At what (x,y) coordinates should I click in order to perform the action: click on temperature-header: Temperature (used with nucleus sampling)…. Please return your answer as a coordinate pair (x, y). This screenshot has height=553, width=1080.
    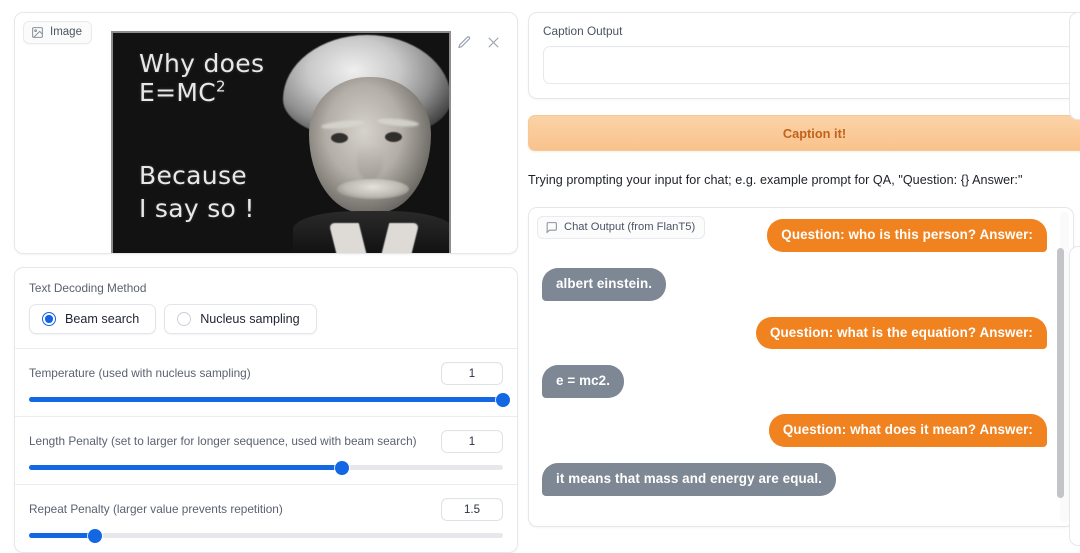
    Looking at the image, I should click on (266, 373).